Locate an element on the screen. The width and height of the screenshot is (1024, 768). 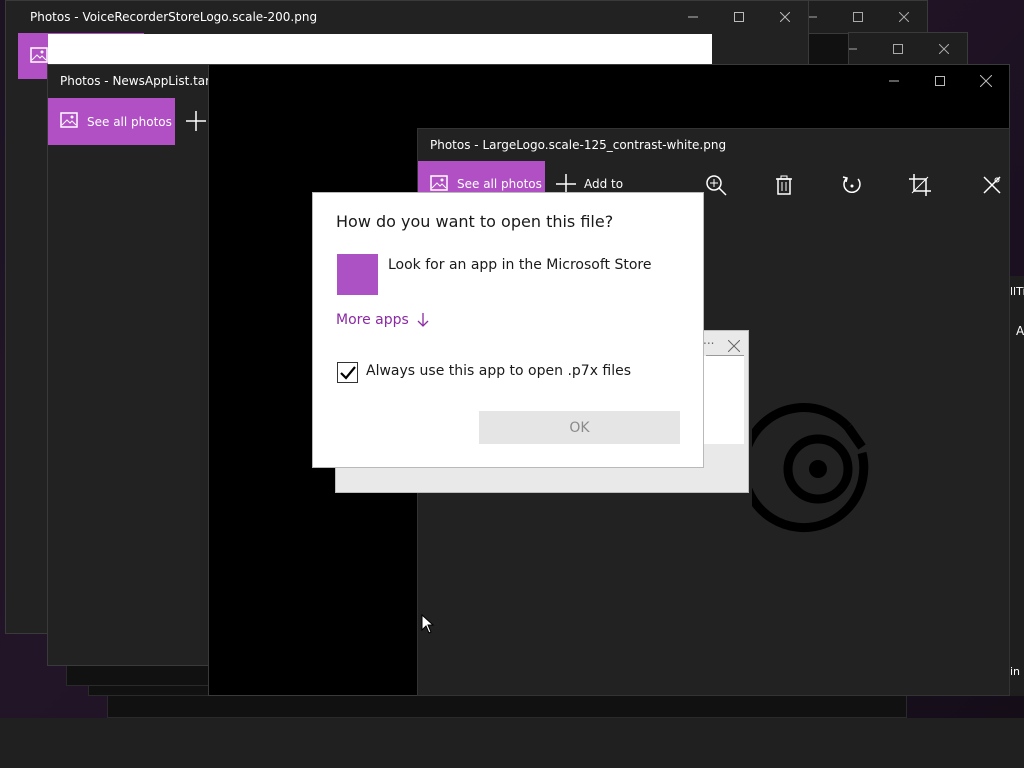
titlebar: Photos - NewsAppList.targe is located at coordinates (132, 81).